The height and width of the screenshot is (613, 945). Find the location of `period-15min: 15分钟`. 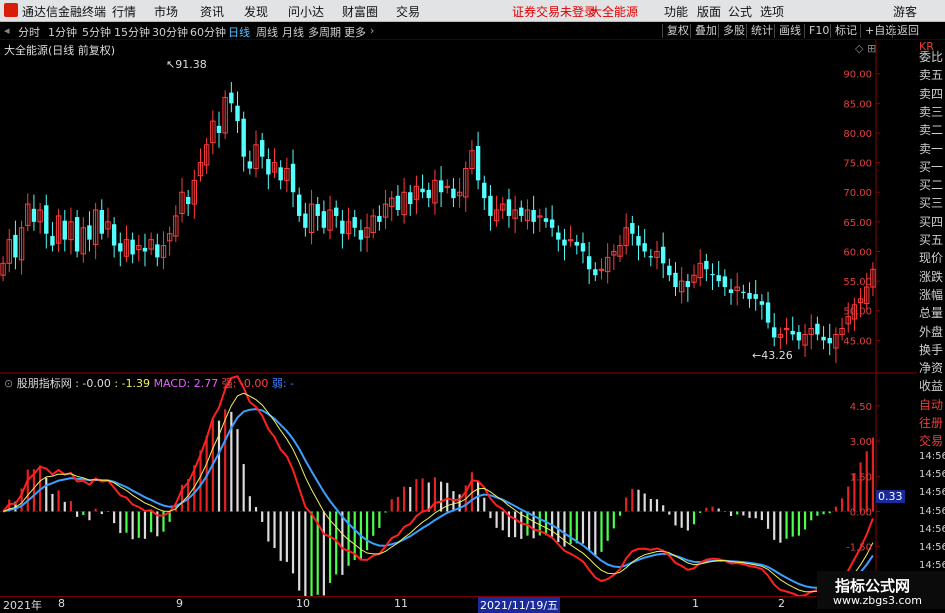

period-15min: 15分钟 is located at coordinates (132, 32).